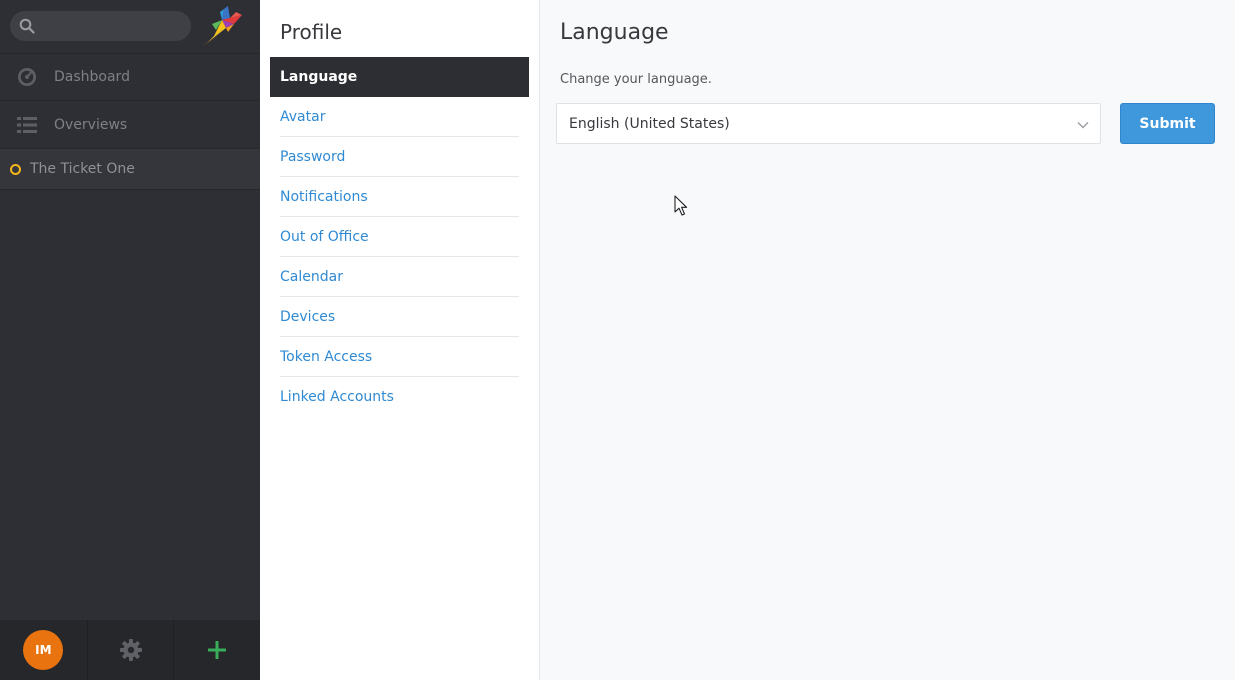 Image resolution: width=1235 pixels, height=680 pixels. What do you see at coordinates (27, 77) in the screenshot?
I see `dashboard-icon` at bounding box center [27, 77].